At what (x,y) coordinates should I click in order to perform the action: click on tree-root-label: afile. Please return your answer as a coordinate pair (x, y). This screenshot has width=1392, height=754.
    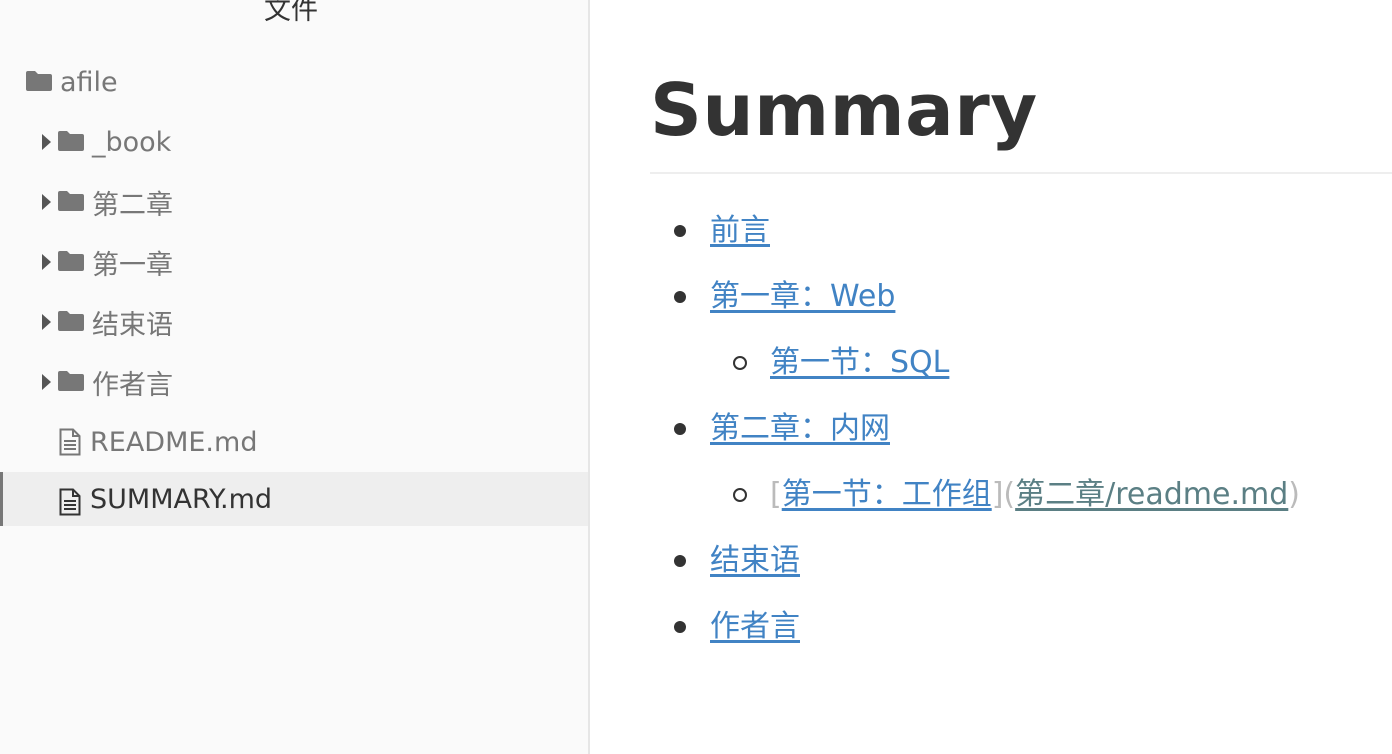
    Looking at the image, I should click on (89, 82).